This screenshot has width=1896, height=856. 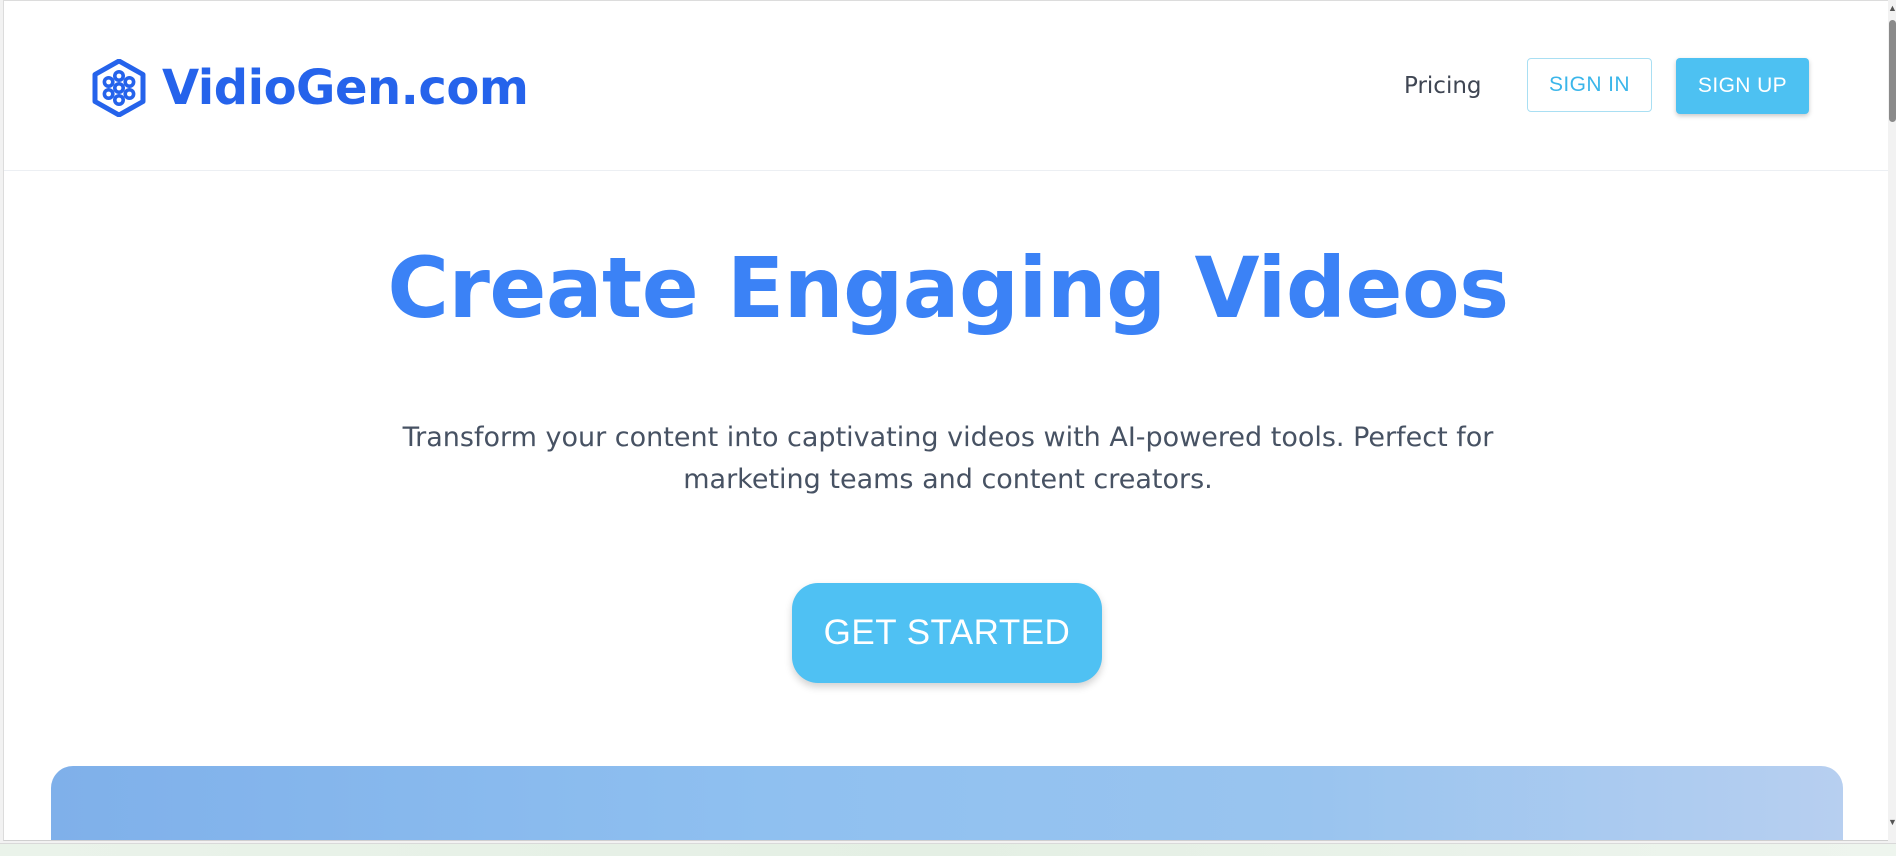 What do you see at coordinates (119, 88) in the screenshot?
I see `hexagon-flower-icon` at bounding box center [119, 88].